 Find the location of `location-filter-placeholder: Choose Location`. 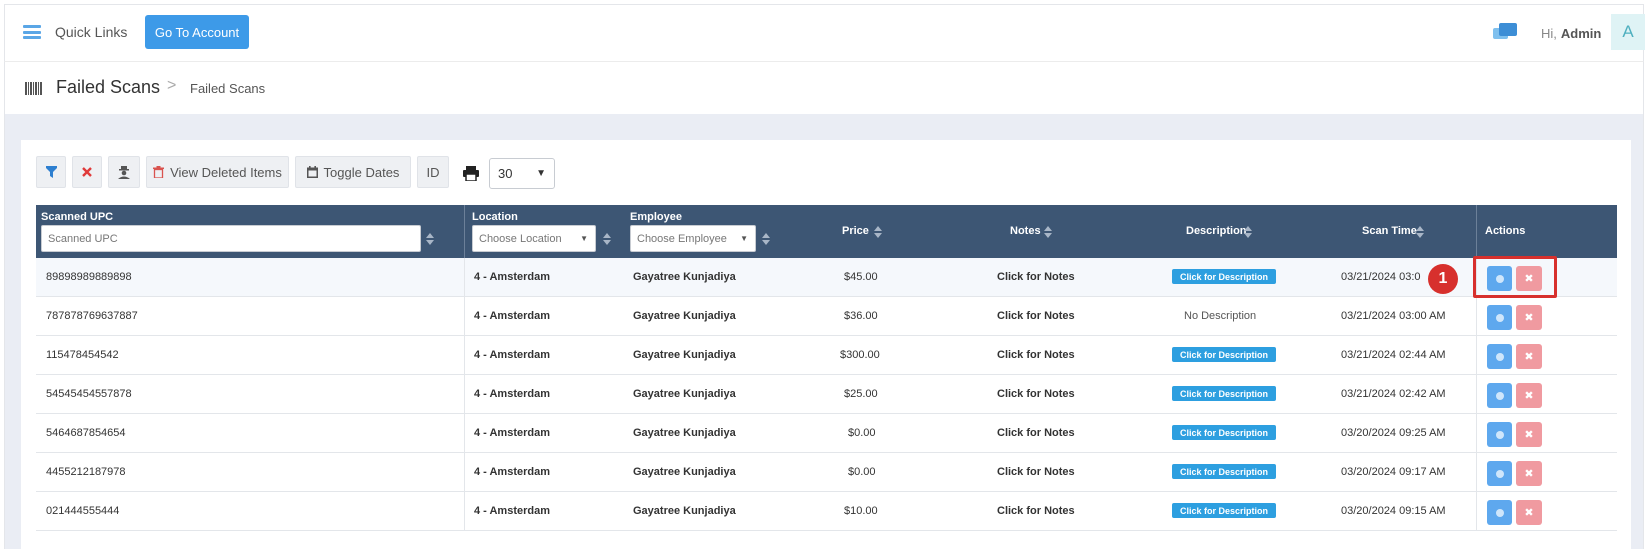

location-filter-placeholder: Choose Location is located at coordinates (520, 238).